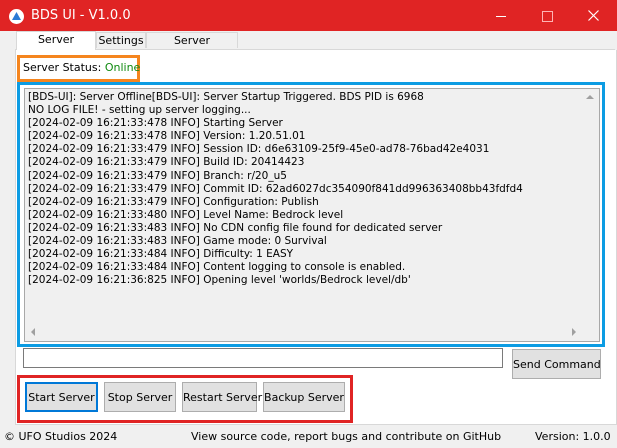  What do you see at coordinates (122, 67) in the screenshot?
I see `server-status-value: Online` at bounding box center [122, 67].